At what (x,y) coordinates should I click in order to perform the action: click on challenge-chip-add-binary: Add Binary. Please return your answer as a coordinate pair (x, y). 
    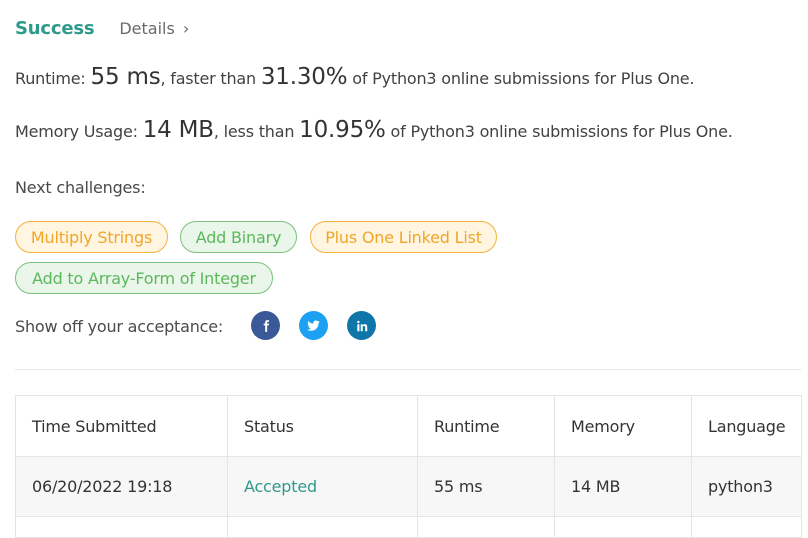
    Looking at the image, I should click on (238, 237).